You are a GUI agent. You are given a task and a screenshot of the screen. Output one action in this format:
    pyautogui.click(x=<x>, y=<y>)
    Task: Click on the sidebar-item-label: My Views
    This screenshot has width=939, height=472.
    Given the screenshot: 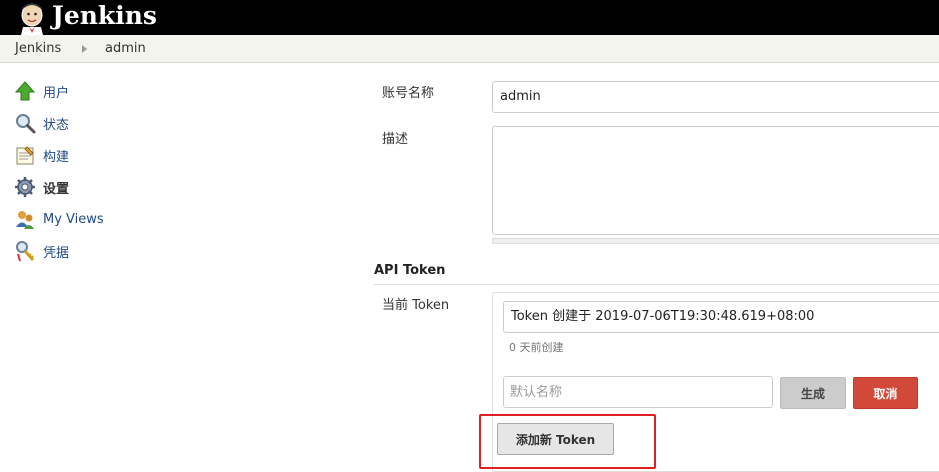 What is the action you would take?
    pyautogui.click(x=73, y=219)
    